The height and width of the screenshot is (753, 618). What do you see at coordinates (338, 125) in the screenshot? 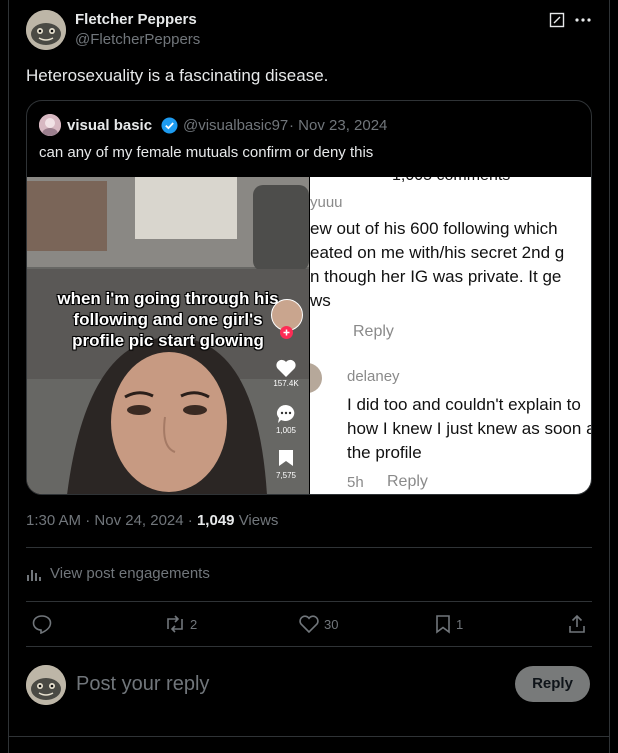
I see `quote-date: · Nov 23, 2024` at bounding box center [338, 125].